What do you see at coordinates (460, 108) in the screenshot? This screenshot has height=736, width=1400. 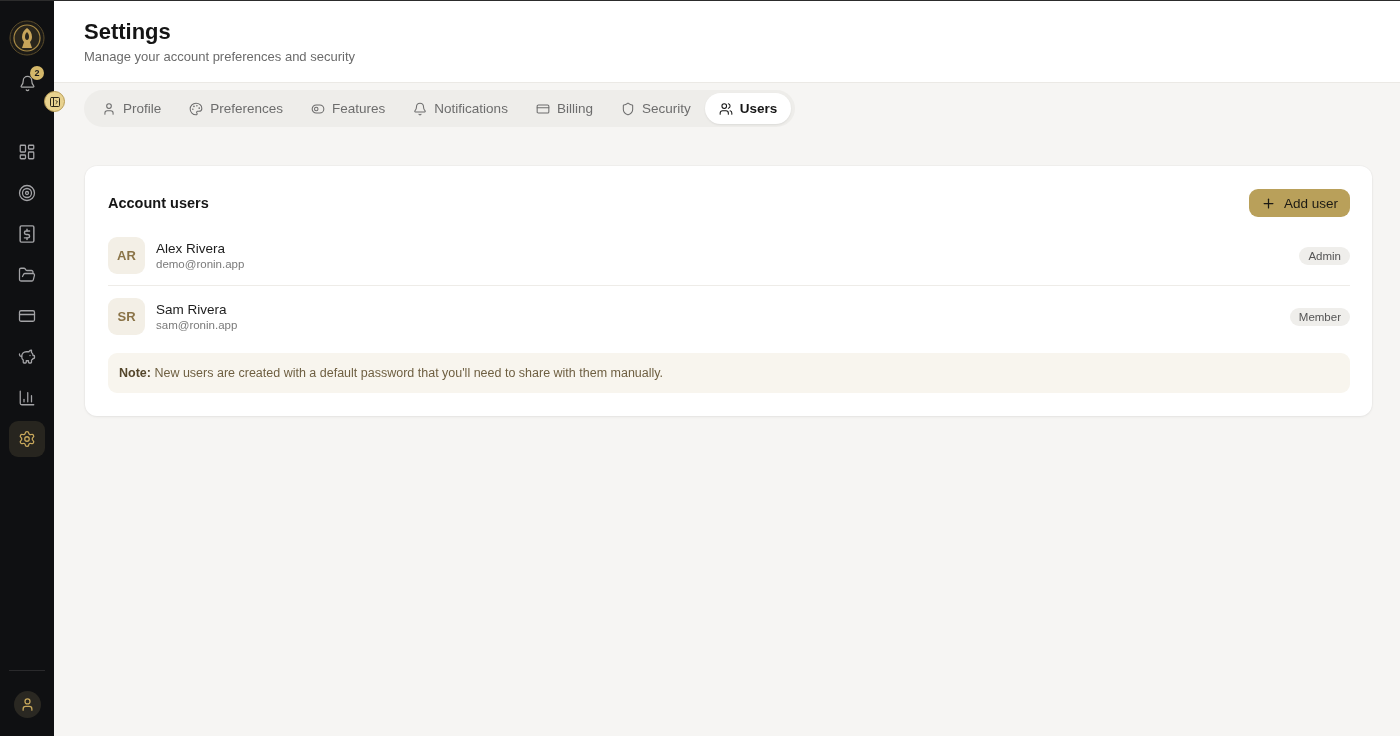 I see `settings-tab: Notifications` at bounding box center [460, 108].